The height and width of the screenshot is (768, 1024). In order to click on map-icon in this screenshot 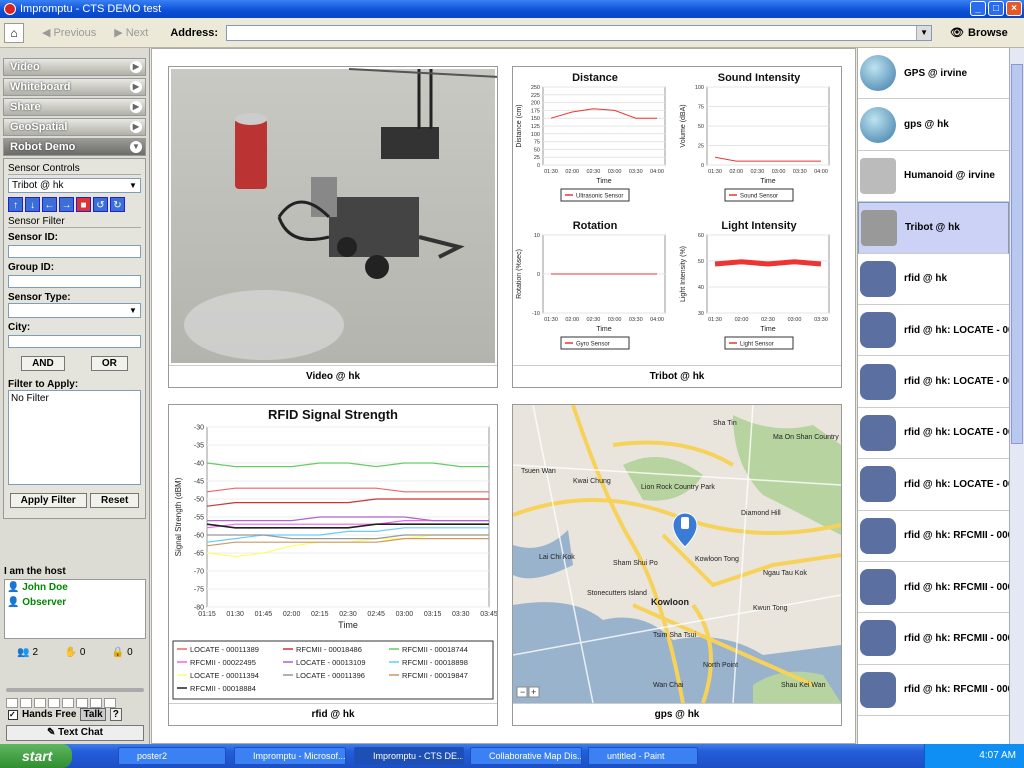, I will do `click(878, 73)`.